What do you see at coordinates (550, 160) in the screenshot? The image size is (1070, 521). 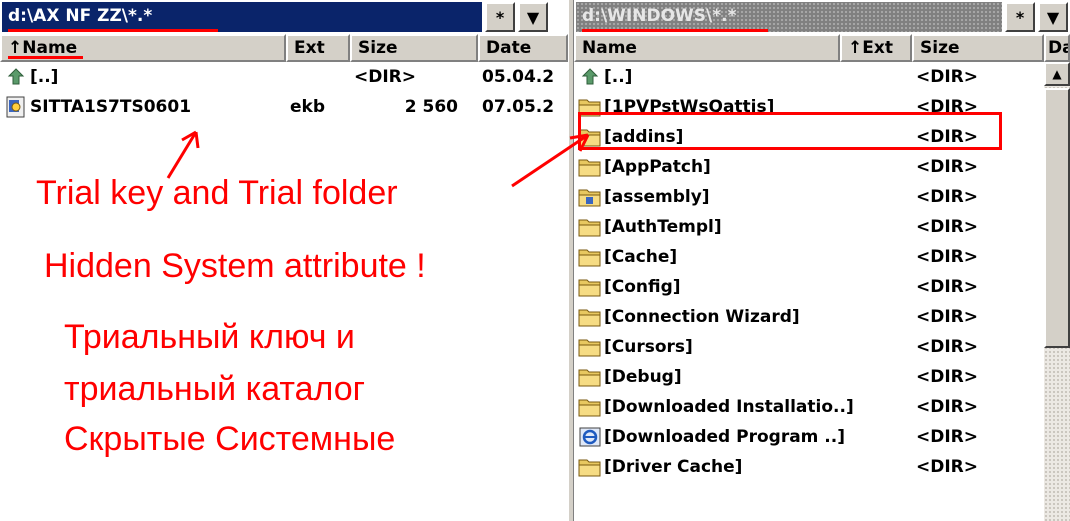 I see `arrow-to-folder` at bounding box center [550, 160].